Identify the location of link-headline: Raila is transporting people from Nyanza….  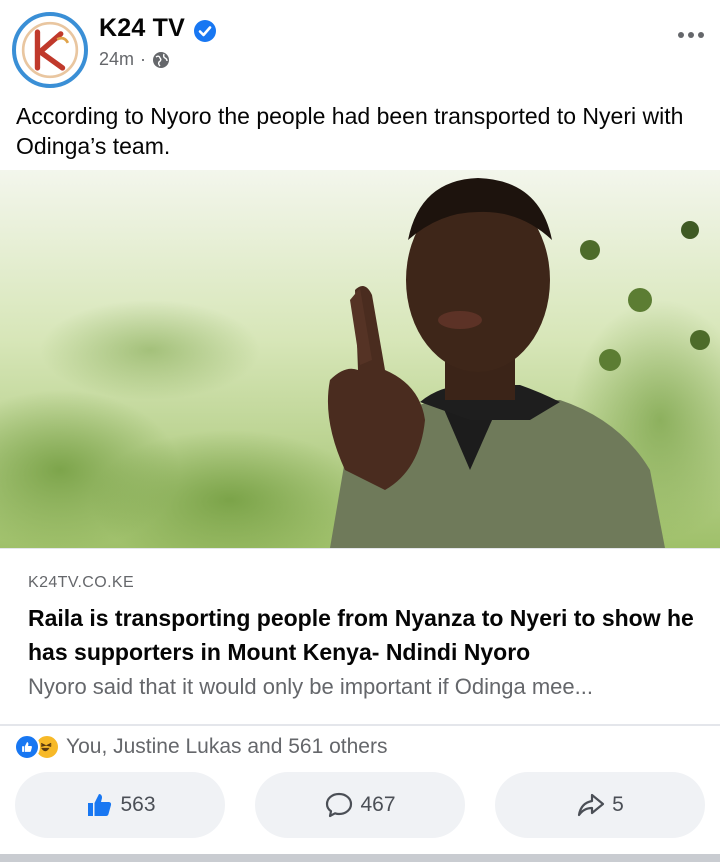
(363, 635).